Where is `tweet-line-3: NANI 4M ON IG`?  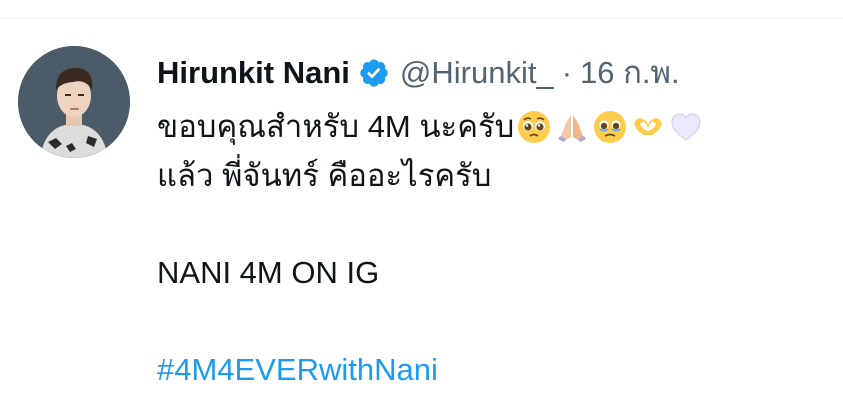 tweet-line-3: NANI 4M ON IG is located at coordinates (487, 272).